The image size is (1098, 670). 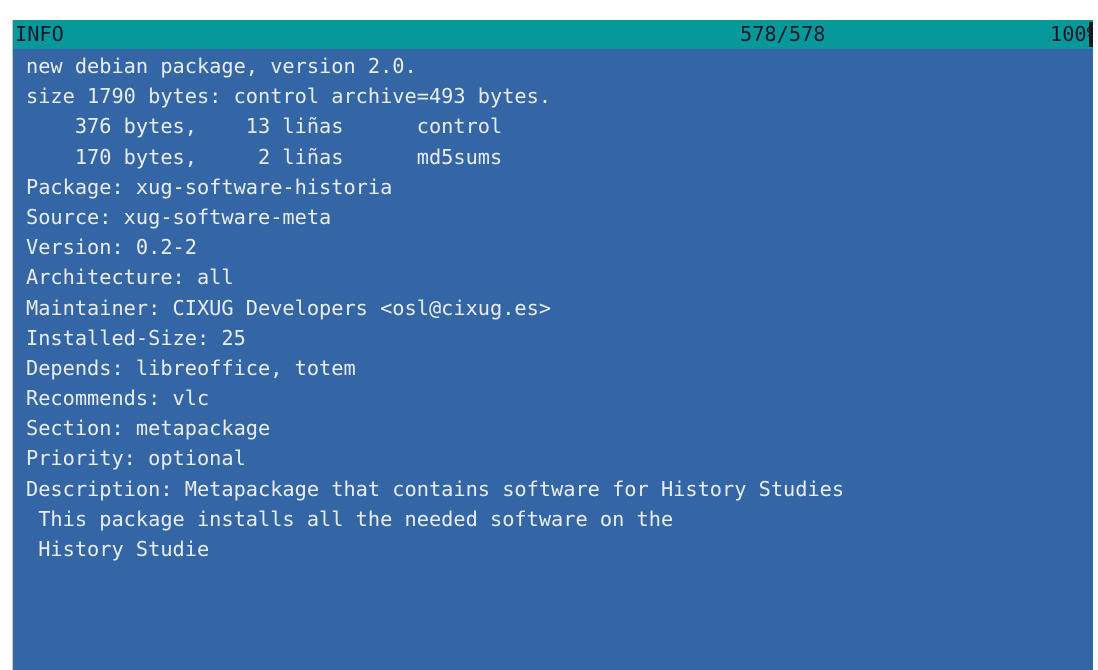 What do you see at coordinates (191, 367) in the screenshot?
I see `output-line: Depends: libreoffice, totem` at bounding box center [191, 367].